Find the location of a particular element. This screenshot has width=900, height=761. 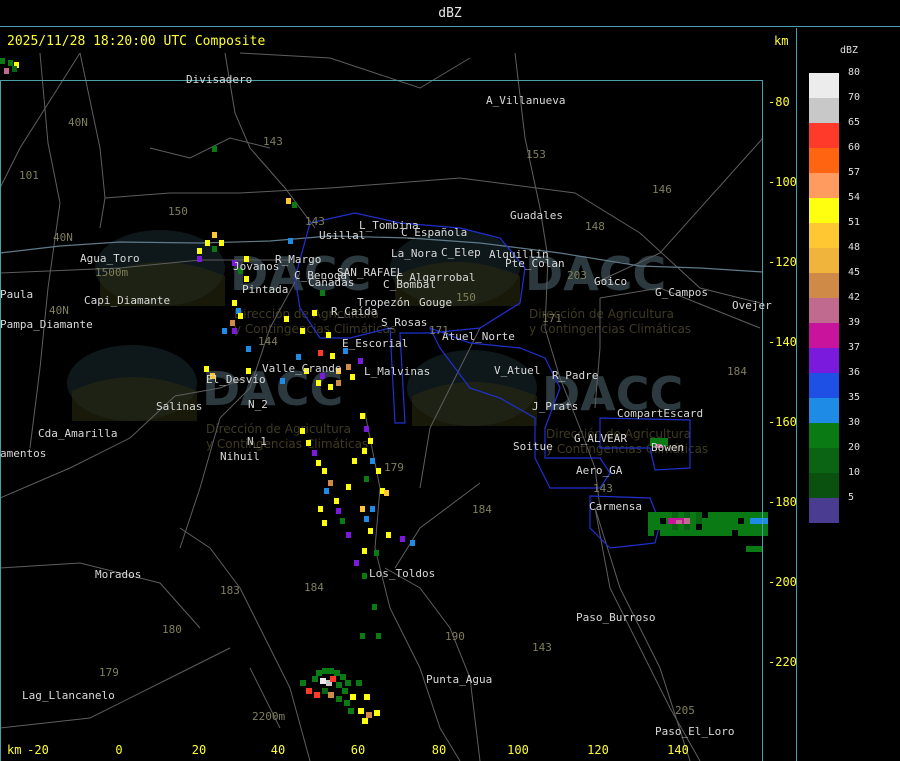

place-label: C_Bombal is located at coordinates (409, 284).